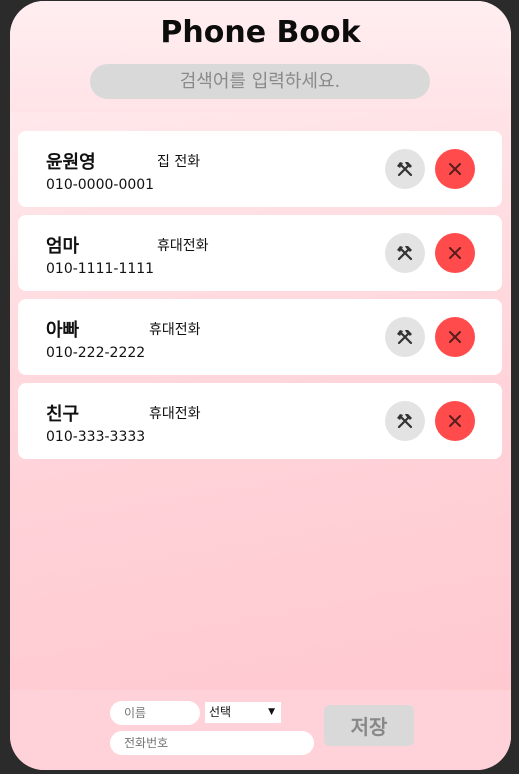 The image size is (519, 774). I want to click on contact-number: 010-1111-1111, so click(100, 269).